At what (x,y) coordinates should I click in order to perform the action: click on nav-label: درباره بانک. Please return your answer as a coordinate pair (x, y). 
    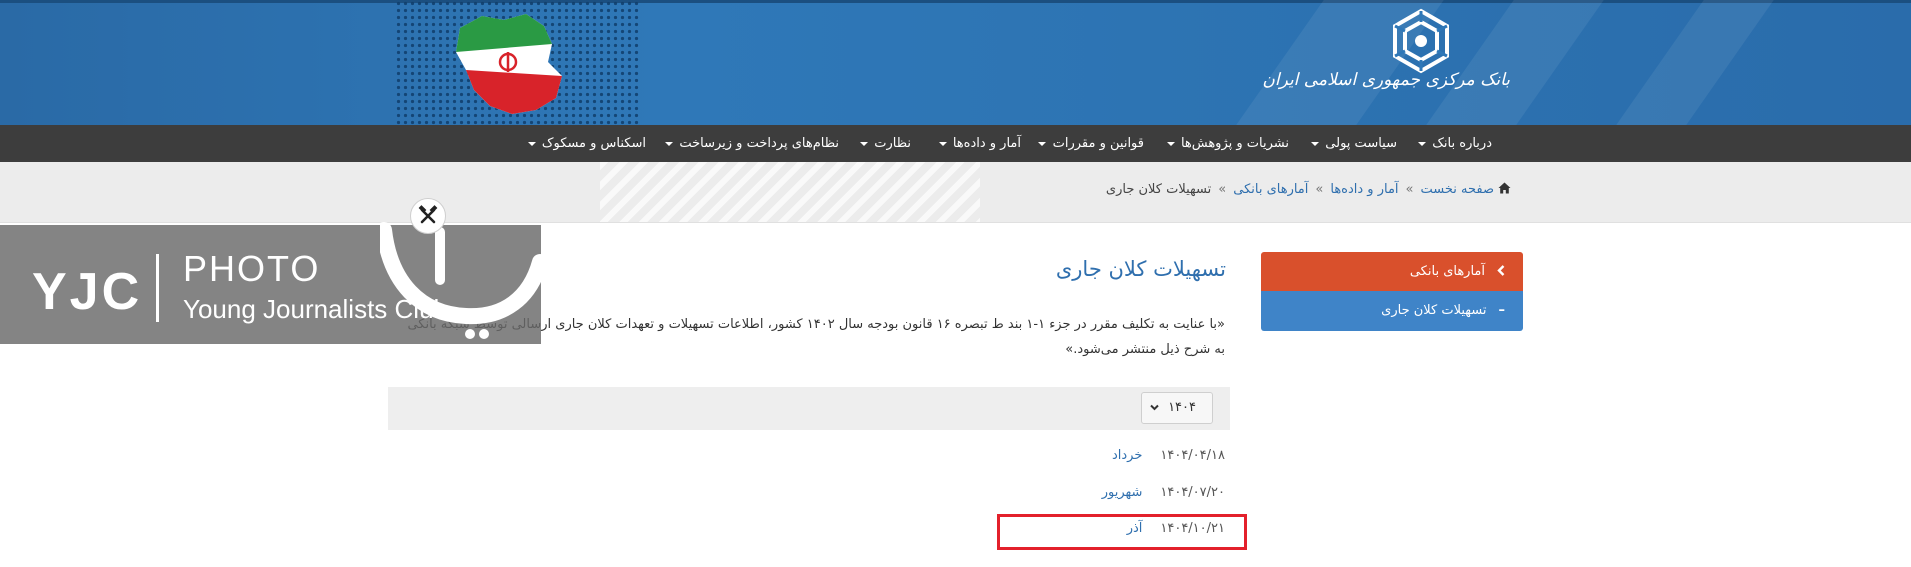
    Looking at the image, I should click on (1462, 143).